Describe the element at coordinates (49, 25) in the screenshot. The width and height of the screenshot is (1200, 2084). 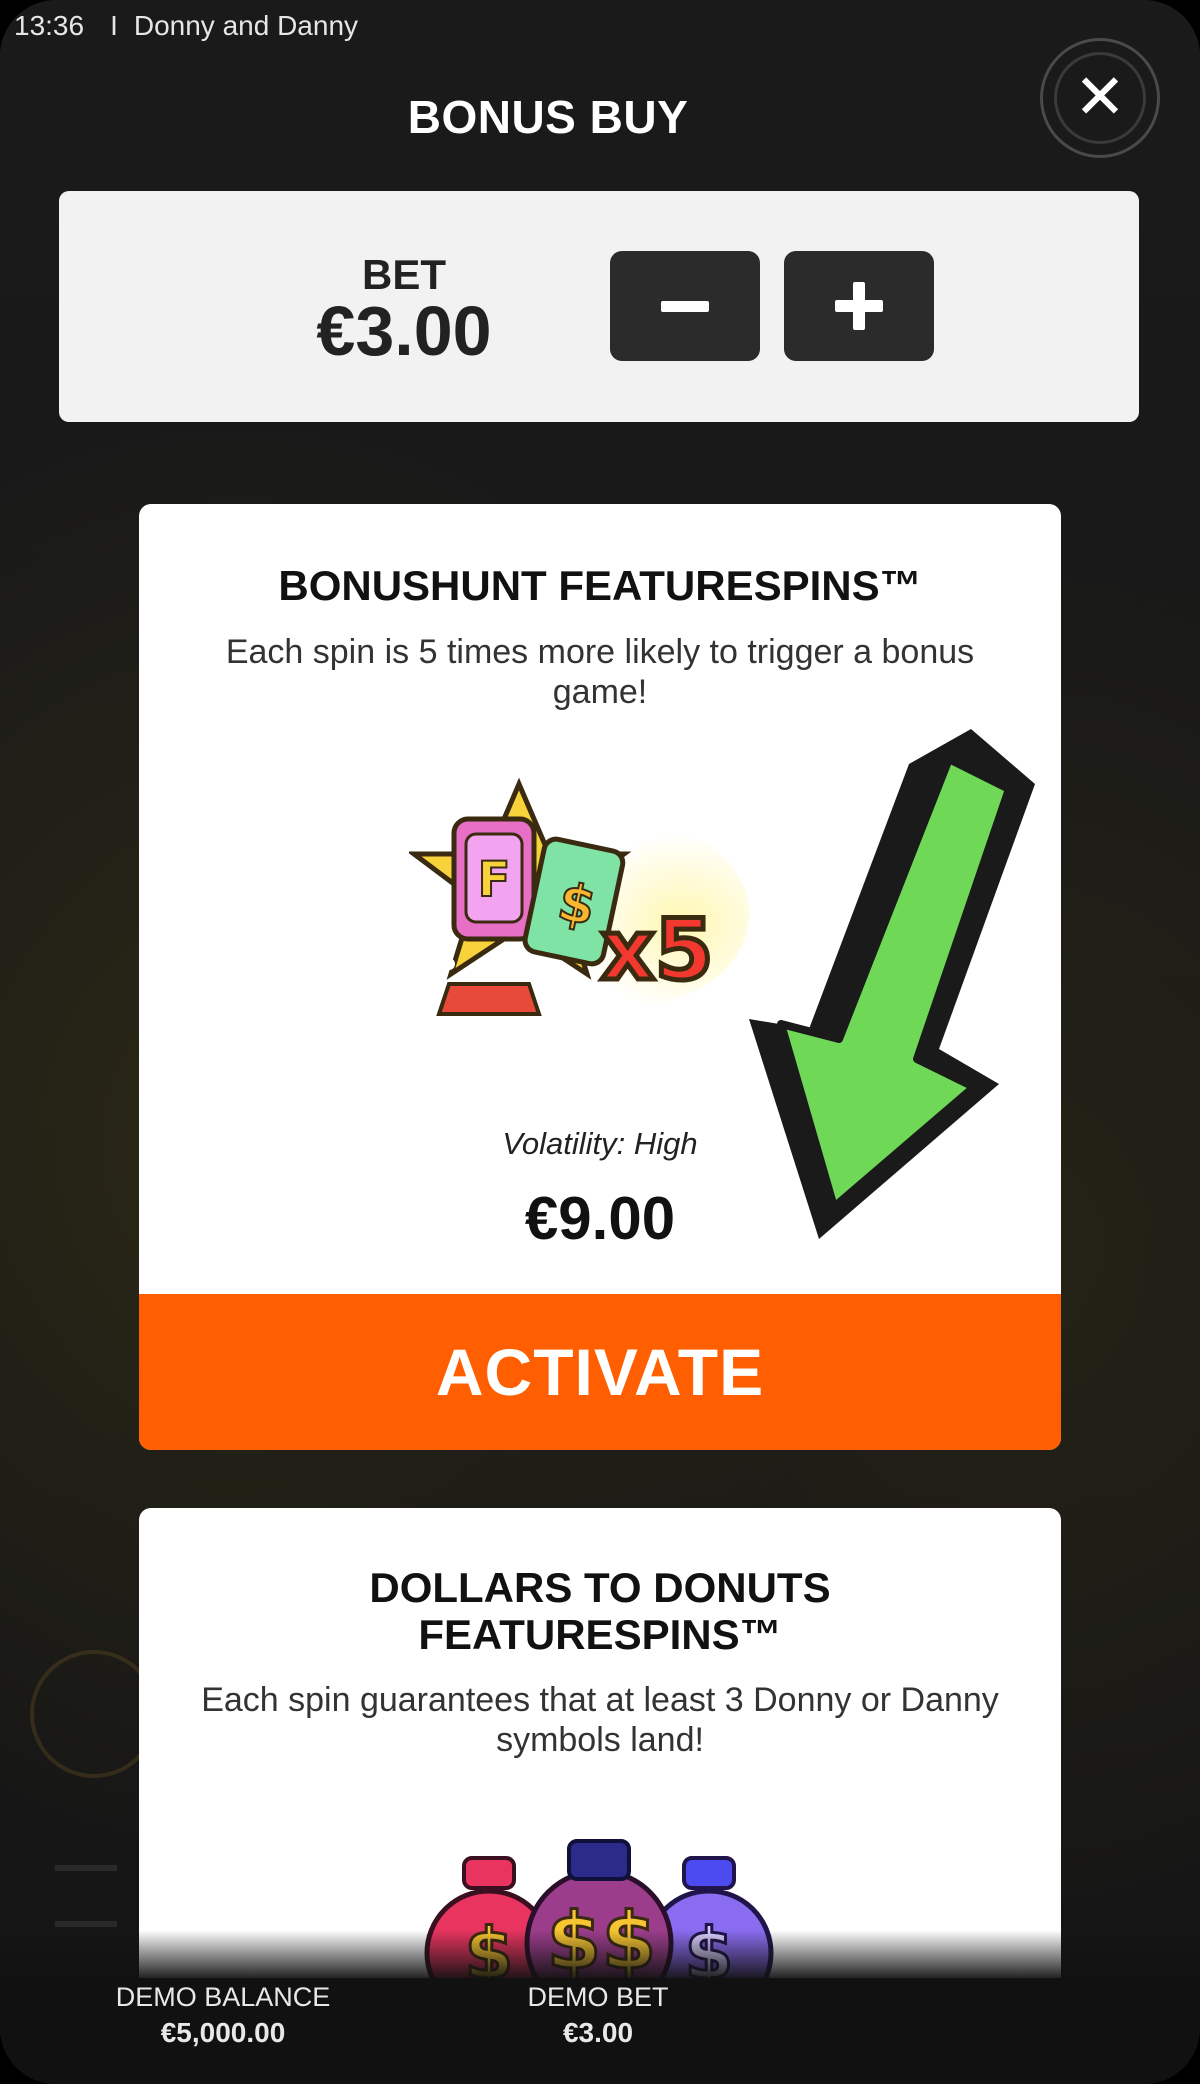
I see `status-time: 13:36` at that location.